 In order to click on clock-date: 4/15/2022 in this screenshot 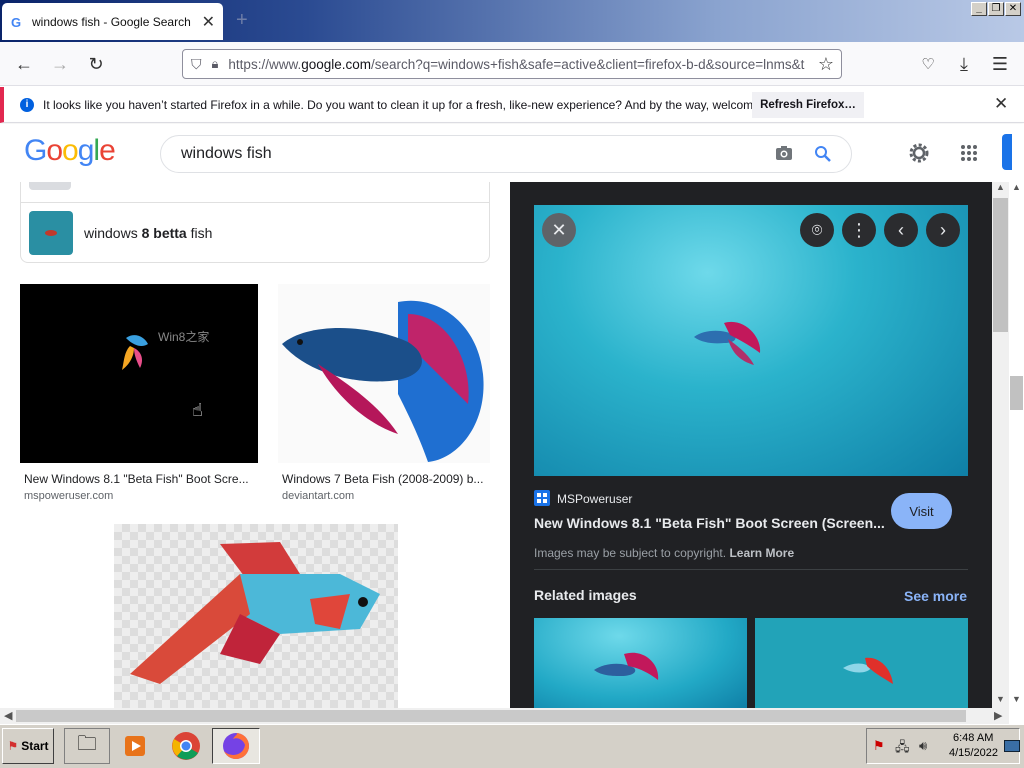, I will do `click(973, 753)`.